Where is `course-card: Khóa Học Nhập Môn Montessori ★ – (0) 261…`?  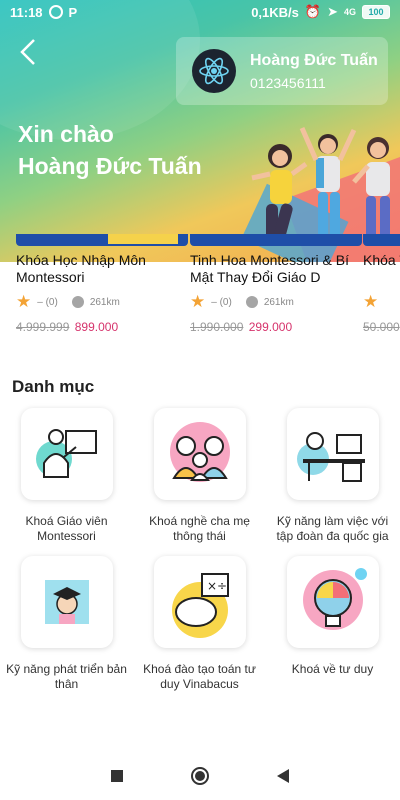
course-card: Khóa Học Nhập Môn Montessori ★ – (0) 261… is located at coordinates (102, 284).